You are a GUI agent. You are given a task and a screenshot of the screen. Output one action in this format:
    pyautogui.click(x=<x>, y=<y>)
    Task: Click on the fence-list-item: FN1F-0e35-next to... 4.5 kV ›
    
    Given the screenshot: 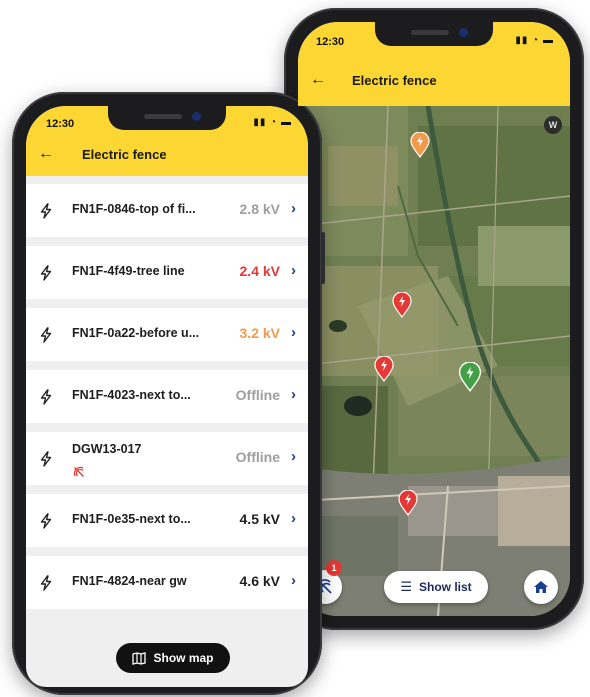 What is the action you would take?
    pyautogui.click(x=167, y=520)
    